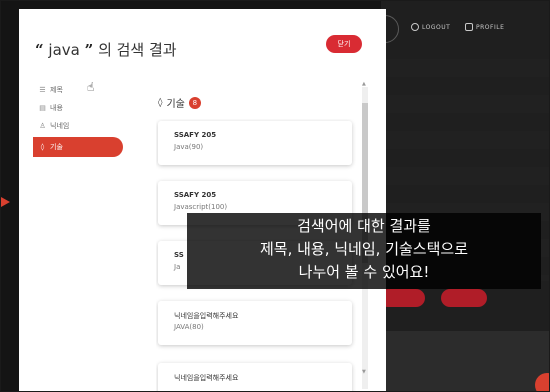 The width and height of the screenshot is (550, 392). Describe the element at coordinates (39, 50) in the screenshot. I see `open-quote-icon: “` at that location.